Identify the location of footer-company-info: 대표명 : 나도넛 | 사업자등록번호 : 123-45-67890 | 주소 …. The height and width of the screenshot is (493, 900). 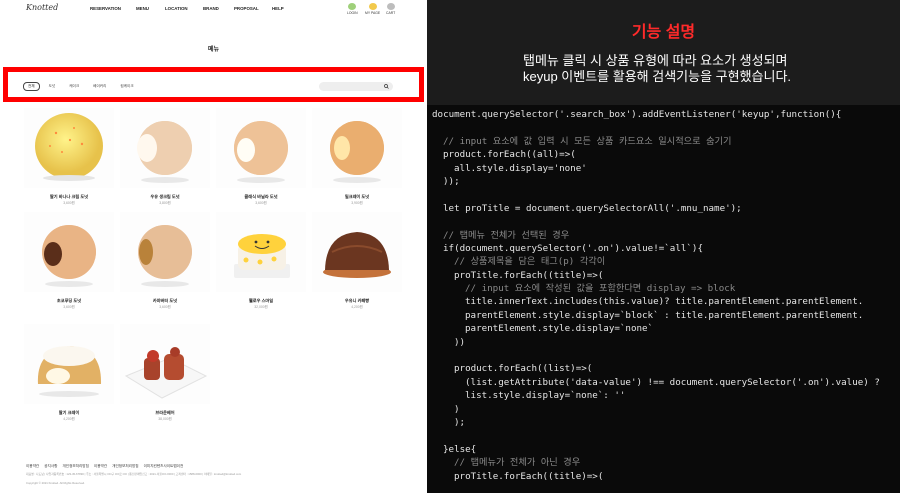
(134, 474).